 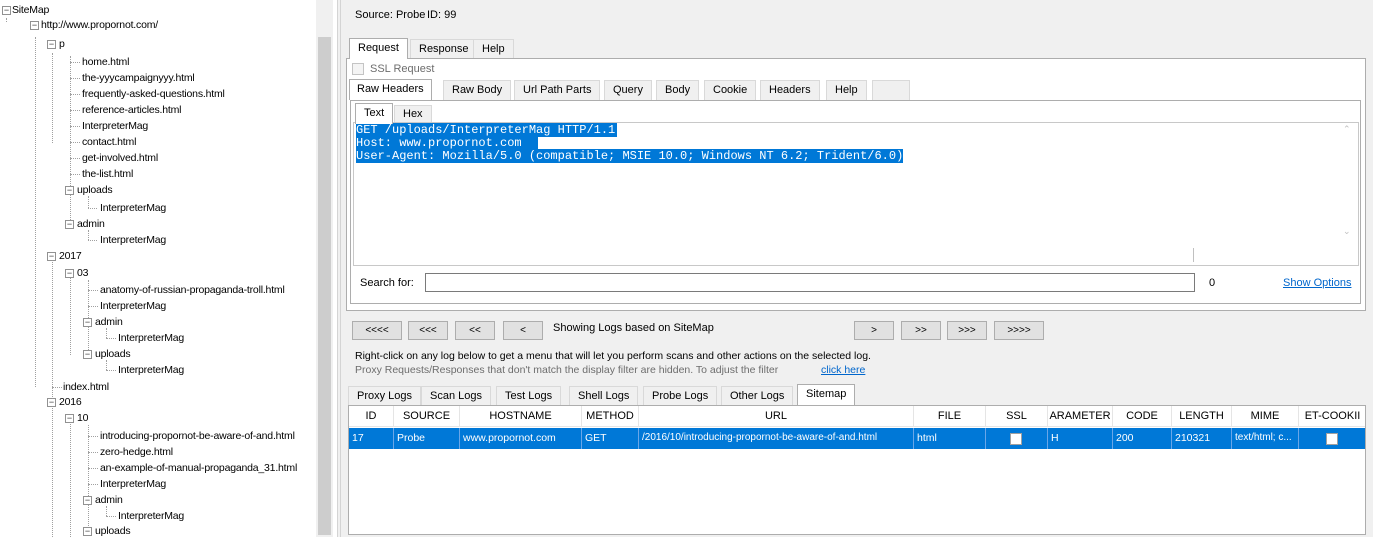 What do you see at coordinates (776, 416) in the screenshot?
I see `column-header: URL` at bounding box center [776, 416].